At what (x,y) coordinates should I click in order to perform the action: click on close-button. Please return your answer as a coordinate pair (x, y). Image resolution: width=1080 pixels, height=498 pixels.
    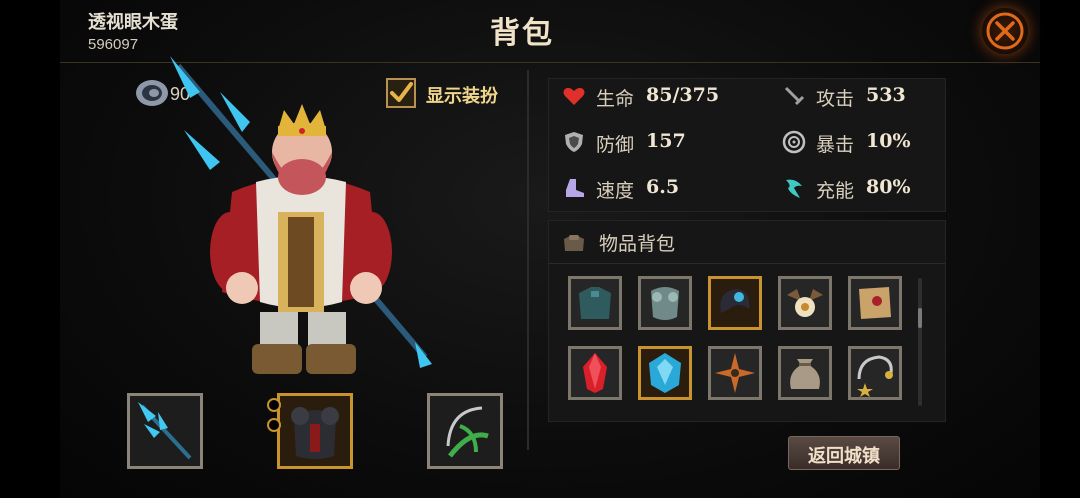
    Looking at the image, I should click on (1005, 31).